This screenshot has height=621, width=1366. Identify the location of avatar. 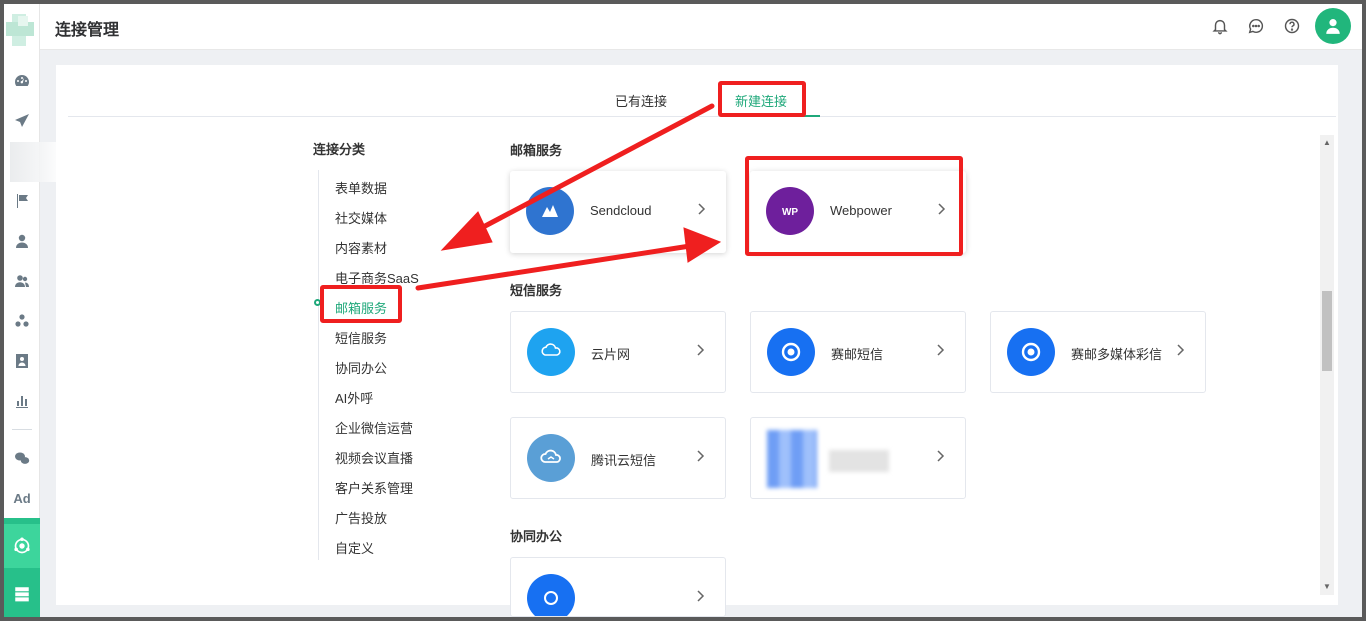
(1333, 26).